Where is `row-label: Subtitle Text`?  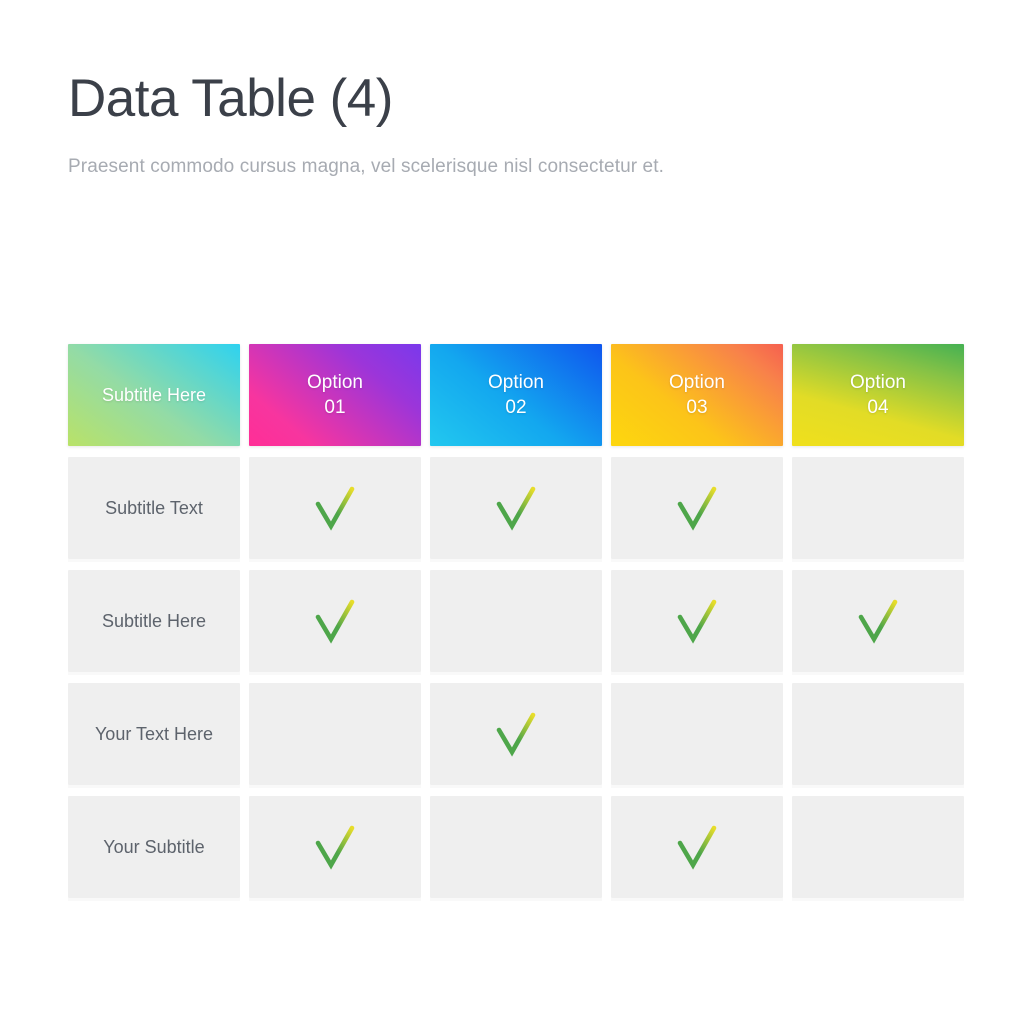 row-label: Subtitle Text is located at coordinates (154, 508).